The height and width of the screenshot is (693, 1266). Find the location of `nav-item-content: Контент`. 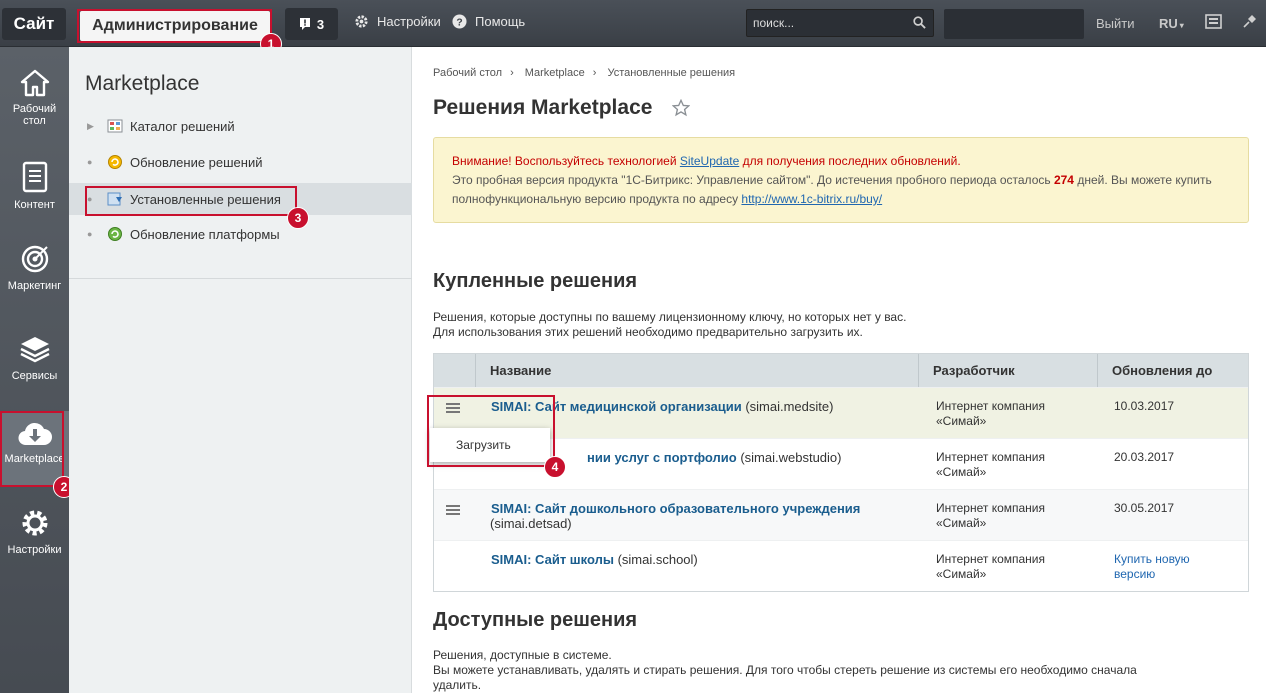

nav-item-content: Контент is located at coordinates (34, 191).